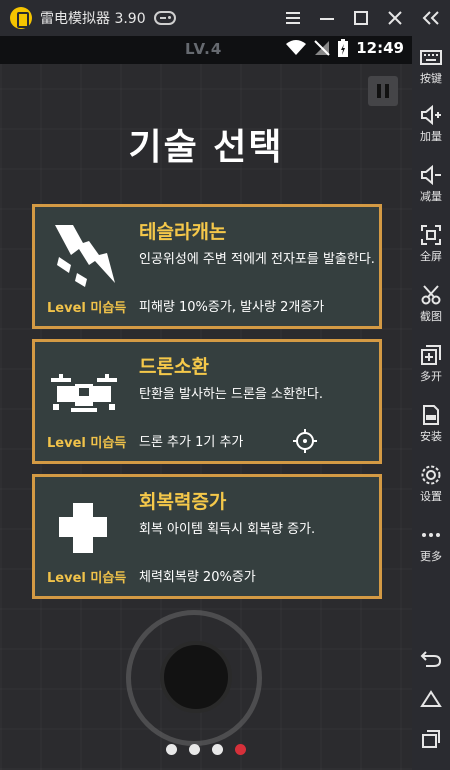 The image size is (450, 770). Describe the element at coordinates (240, 749) in the screenshot. I see `page-dot-active` at that location.